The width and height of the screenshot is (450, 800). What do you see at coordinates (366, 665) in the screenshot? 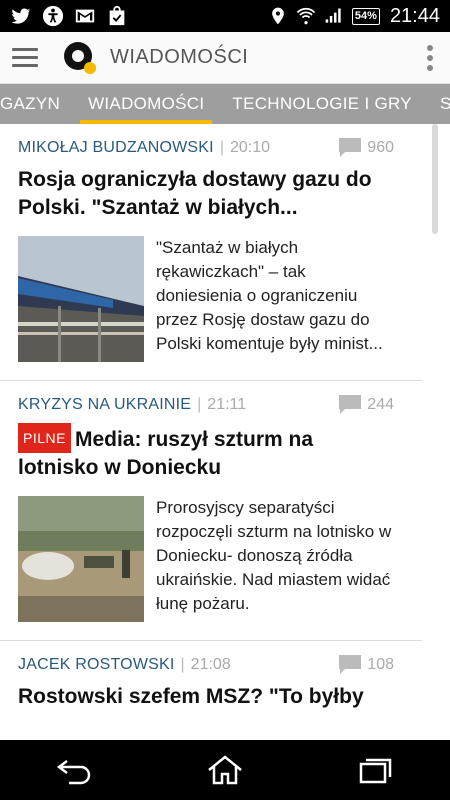
I see `comment-count: 108` at bounding box center [366, 665].